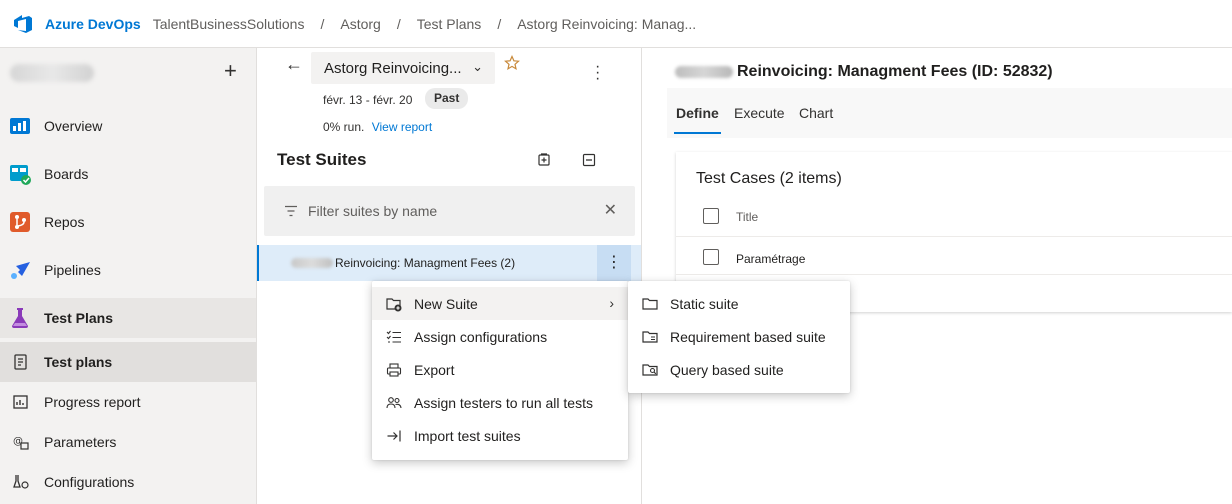  I want to click on plan-dates: févr. 13 - févr. 20, so click(368, 100).